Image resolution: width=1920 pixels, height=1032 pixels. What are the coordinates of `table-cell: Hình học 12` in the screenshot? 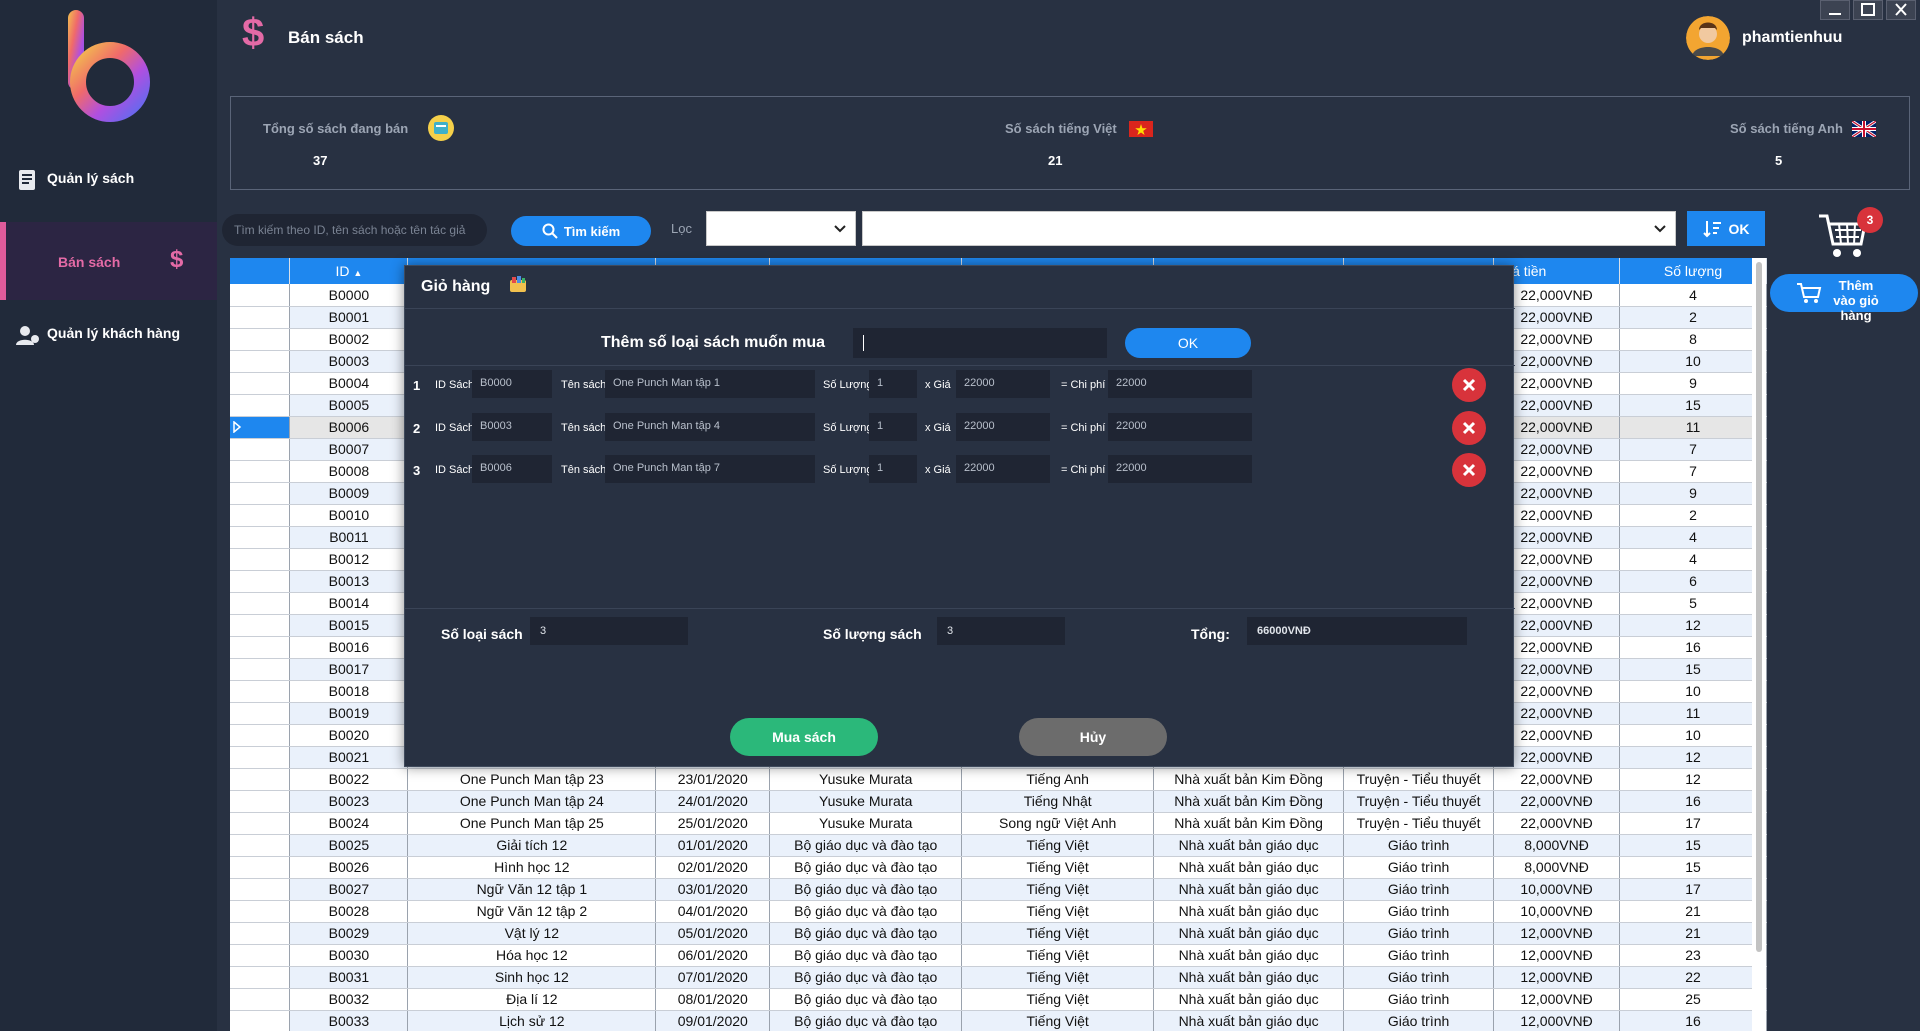 It's located at (532, 867).